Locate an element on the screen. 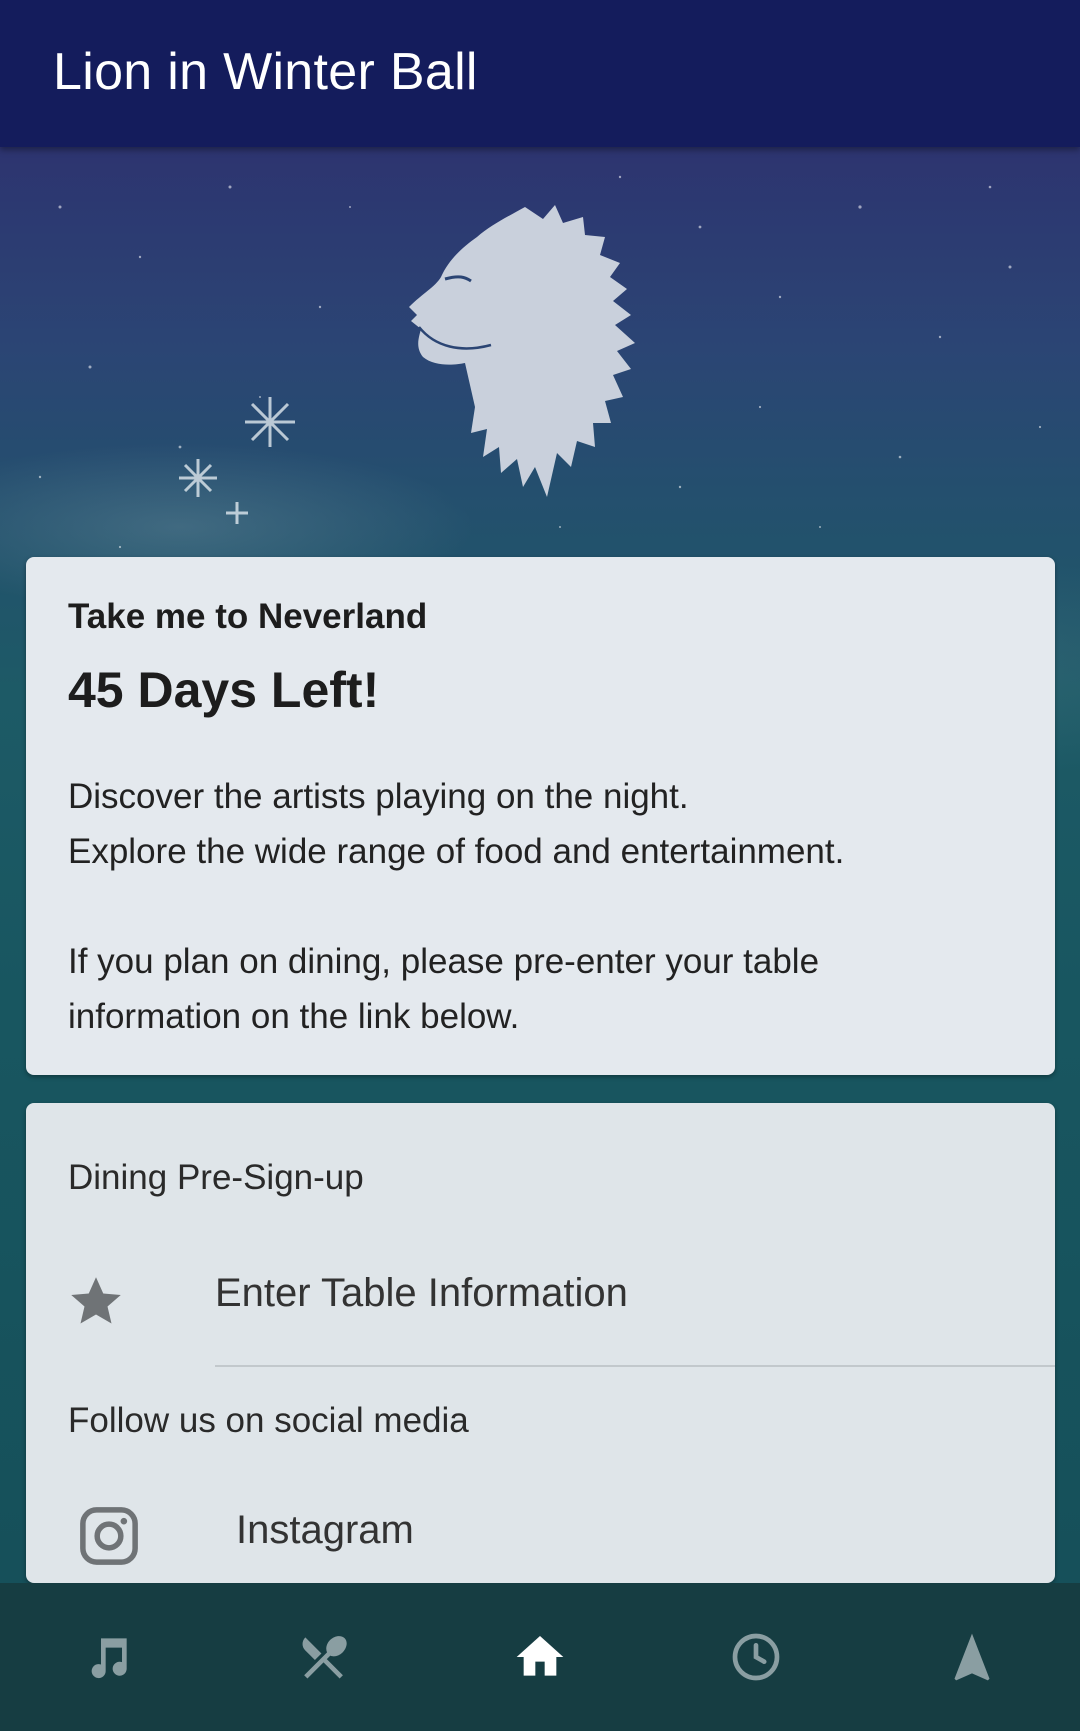 Image resolution: width=1080 pixels, height=1731 pixels. bottom-navigation is located at coordinates (540, 1657).